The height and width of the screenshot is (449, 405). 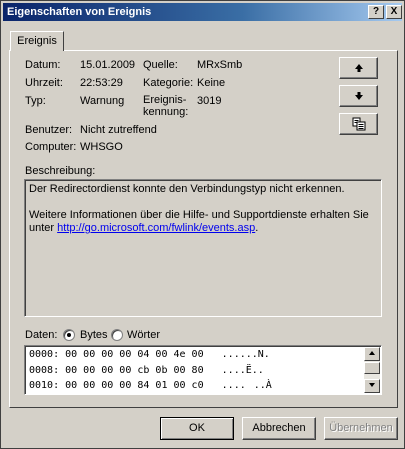 I want to click on scroll-thumb, so click(x=372, y=368).